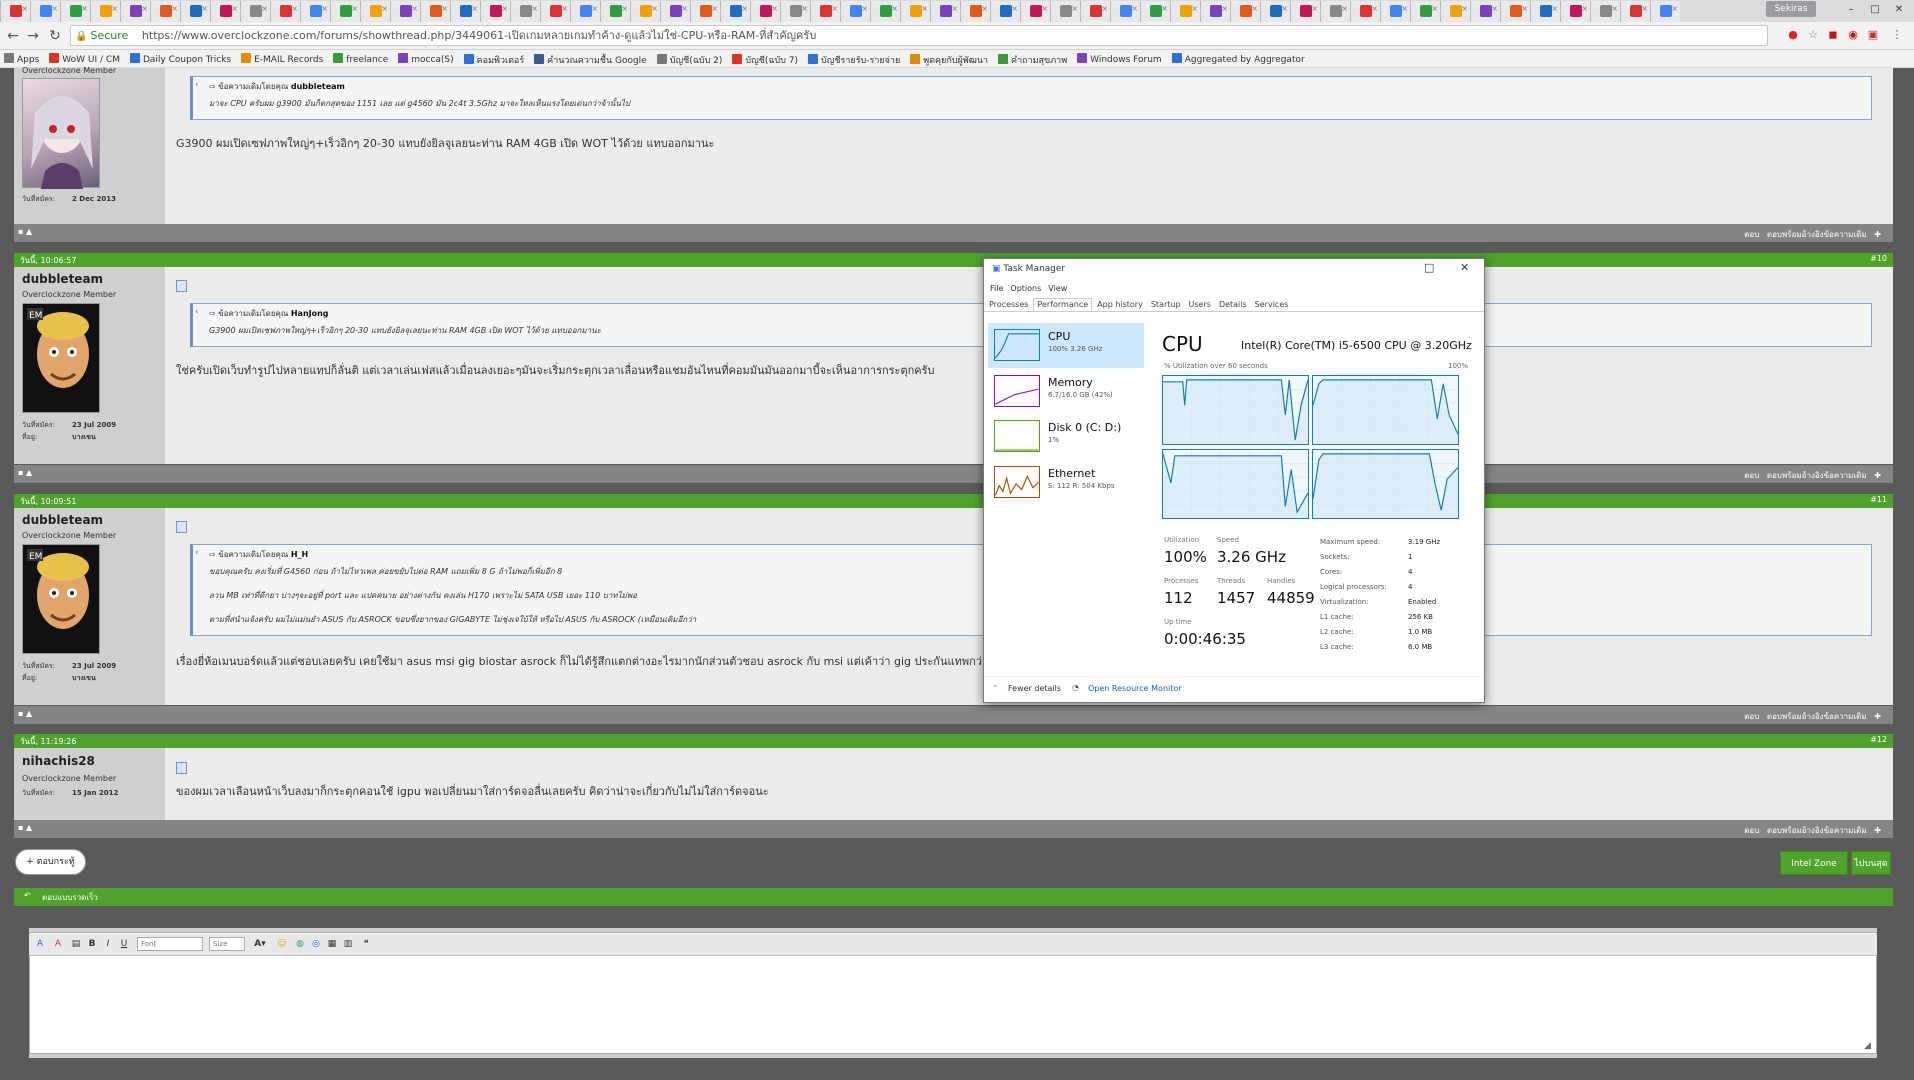 The height and width of the screenshot is (1080, 1914). Describe the element at coordinates (1878, 258) in the screenshot. I see `post-number: #10` at that location.